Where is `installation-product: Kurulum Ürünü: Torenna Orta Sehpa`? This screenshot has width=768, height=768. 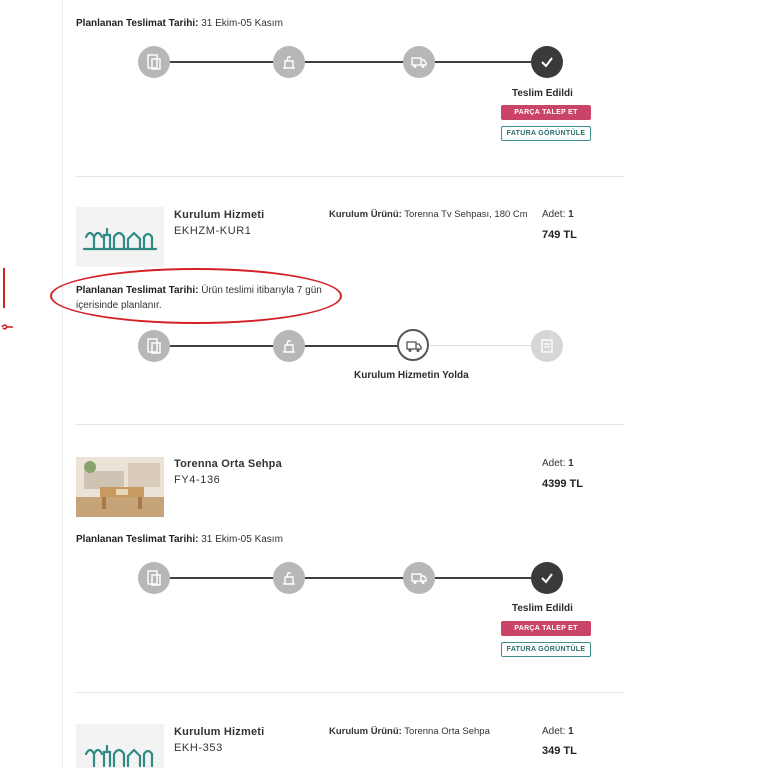
installation-product: Kurulum Ürünü: Torenna Orta Sehpa is located at coordinates (409, 731).